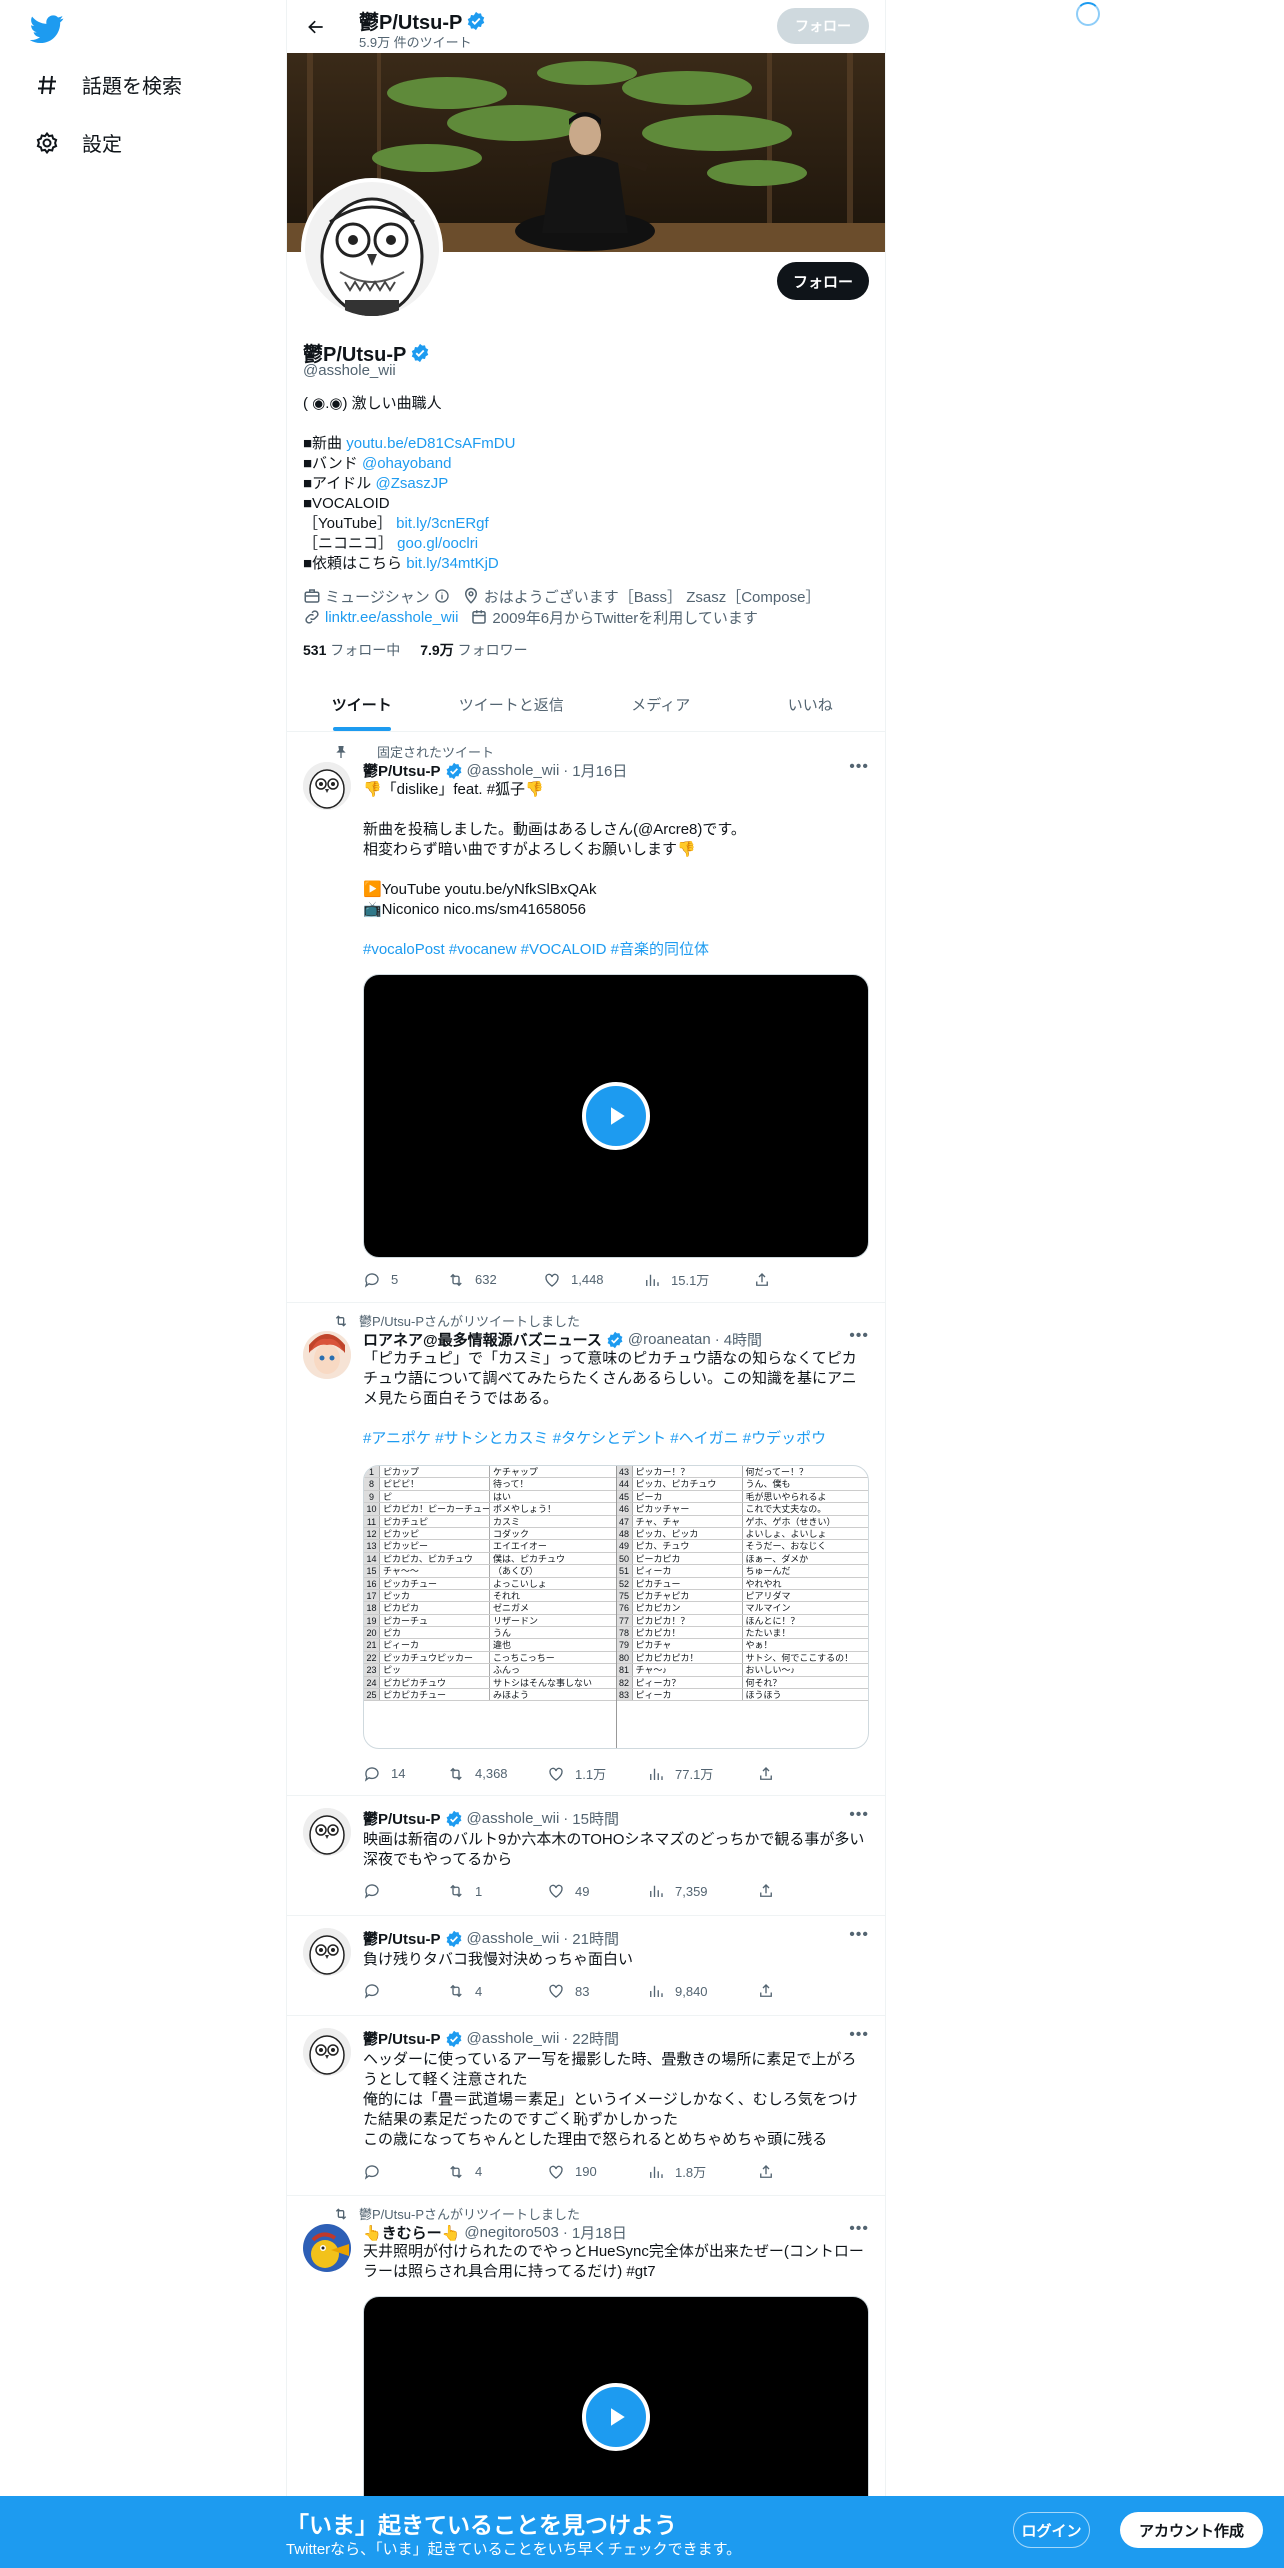 This screenshot has height=2568, width=1284. Describe the element at coordinates (617, 950) in the screenshot. I see `tweet-hashtags: #vocaloPost #vocanew #VOCALOID #音楽的同位体` at that location.